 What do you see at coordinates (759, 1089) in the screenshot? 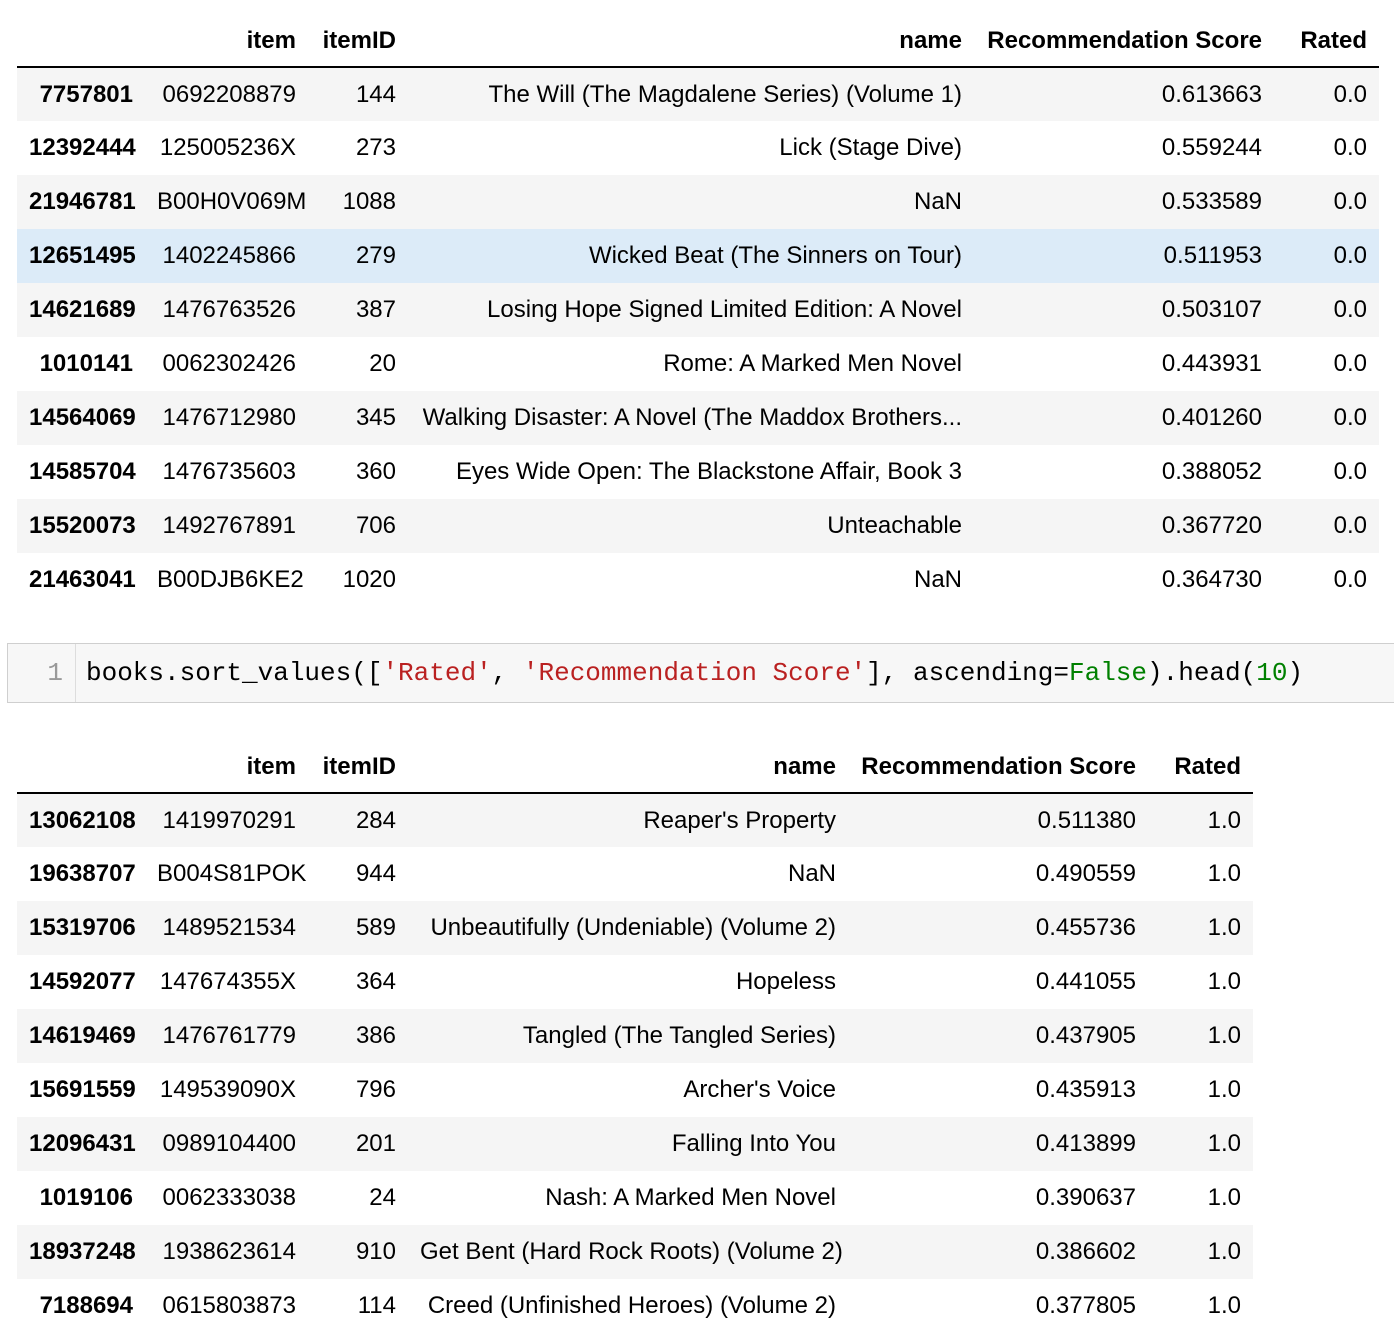
I see `cell-name: Archer's Voice` at bounding box center [759, 1089].